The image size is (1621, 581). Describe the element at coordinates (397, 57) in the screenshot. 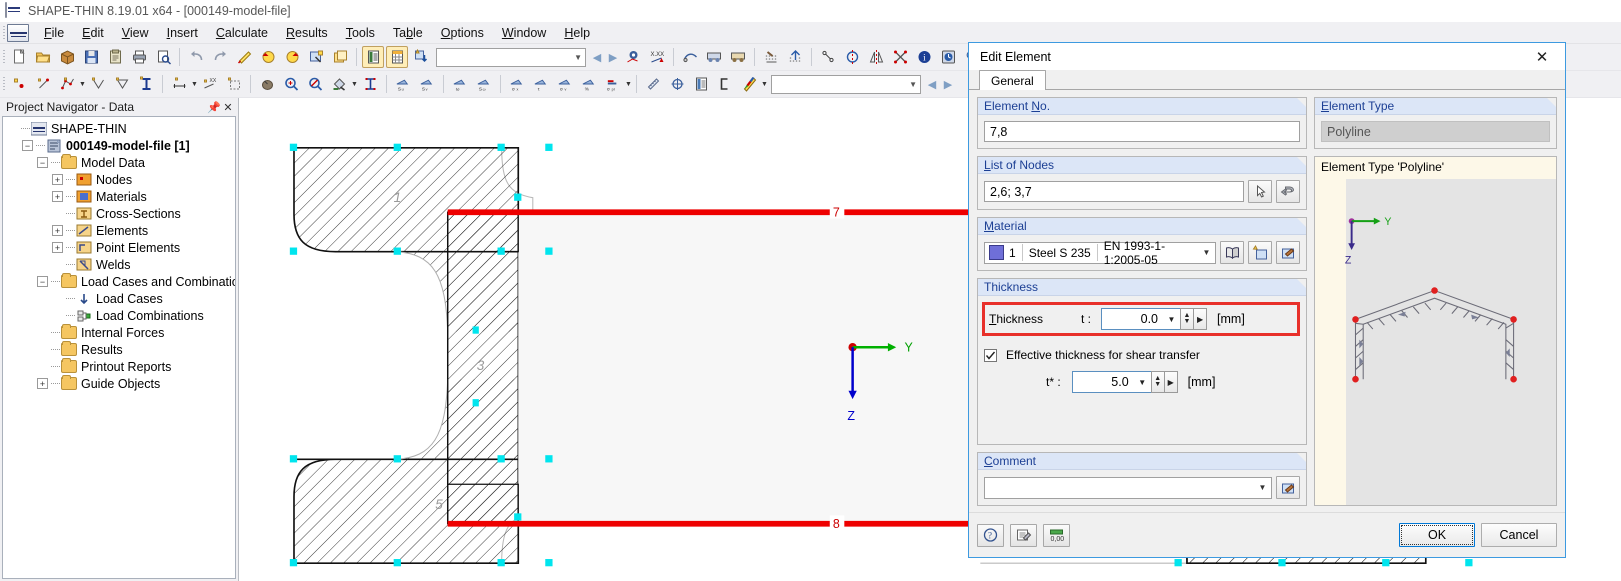

I see `table-grid-icon` at that location.